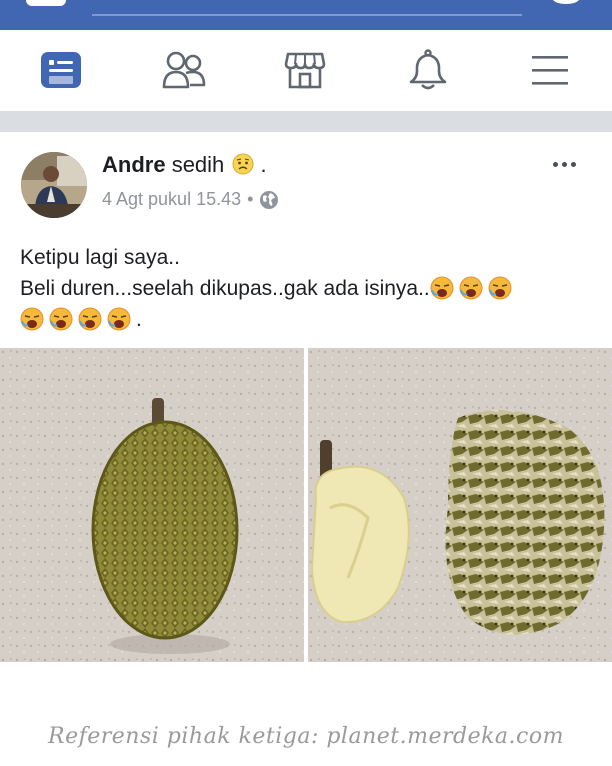  I want to click on tab-menu, so click(550, 70).